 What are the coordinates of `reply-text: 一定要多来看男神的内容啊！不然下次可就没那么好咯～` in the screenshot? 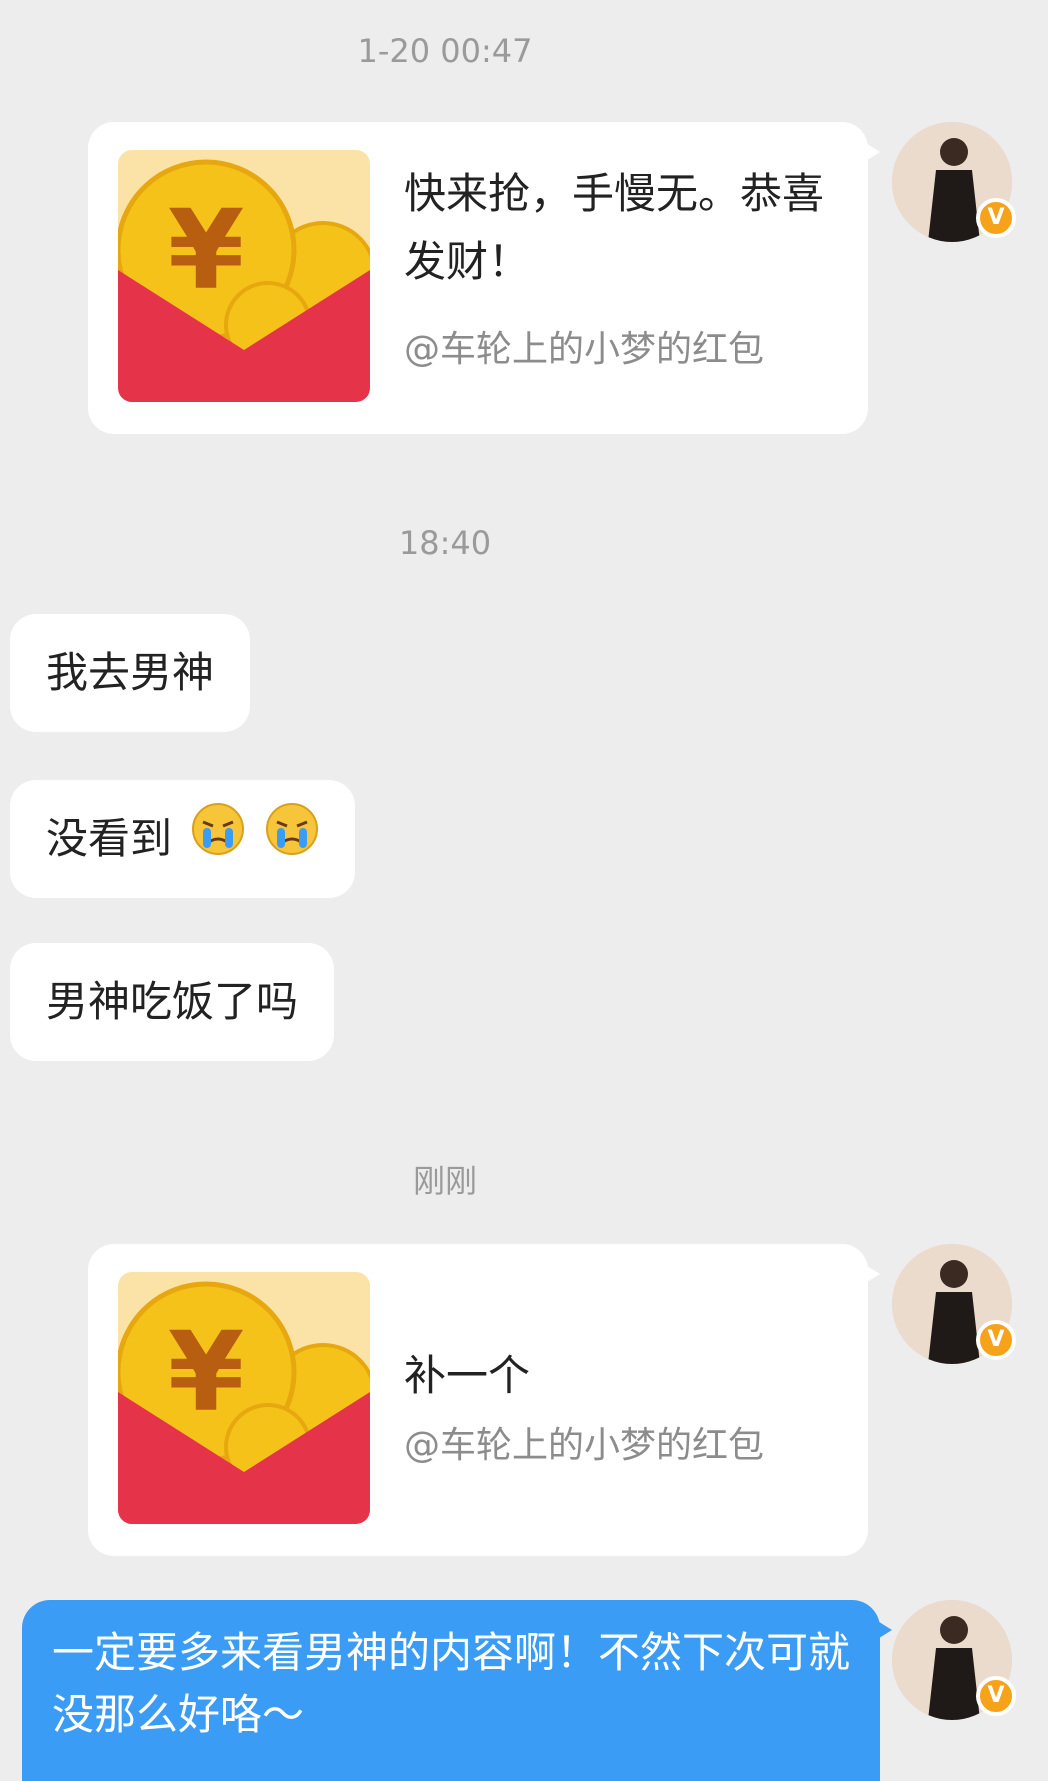 It's located at (451, 1683).